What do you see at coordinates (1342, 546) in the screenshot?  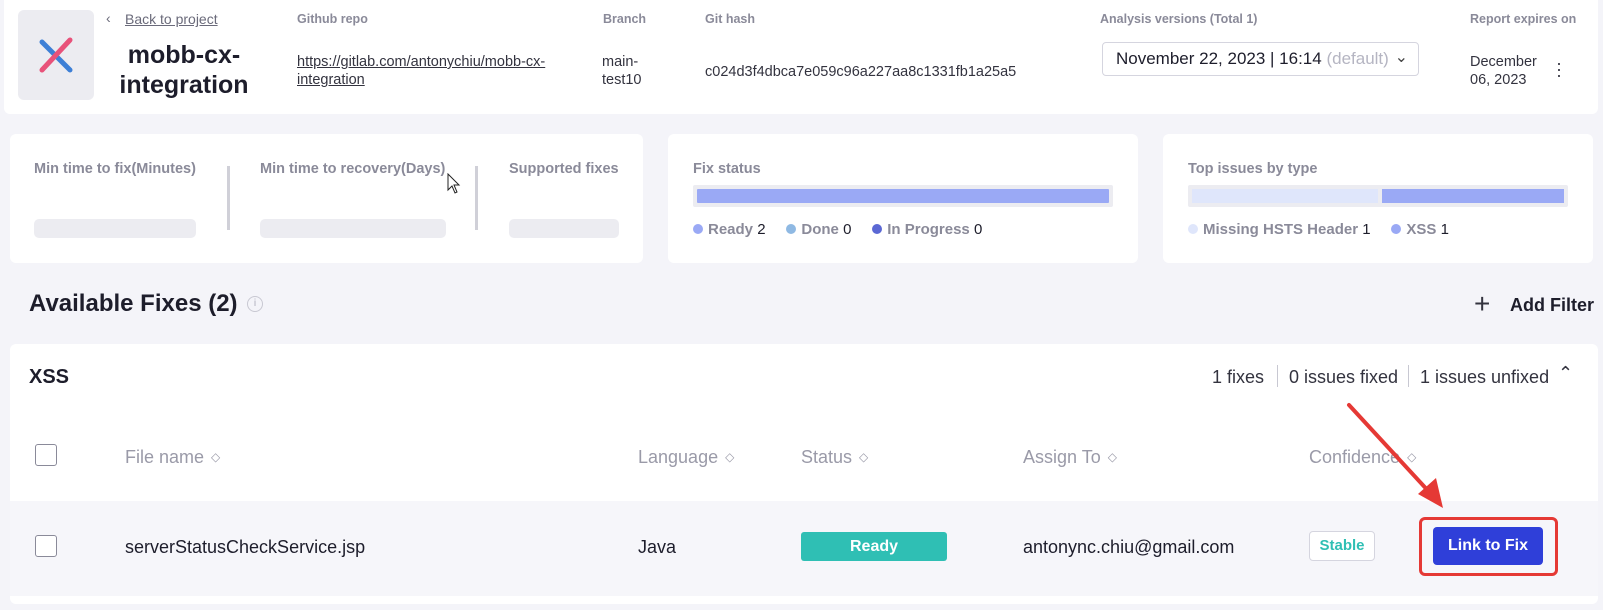 I see `confidence-badge: Stable` at bounding box center [1342, 546].